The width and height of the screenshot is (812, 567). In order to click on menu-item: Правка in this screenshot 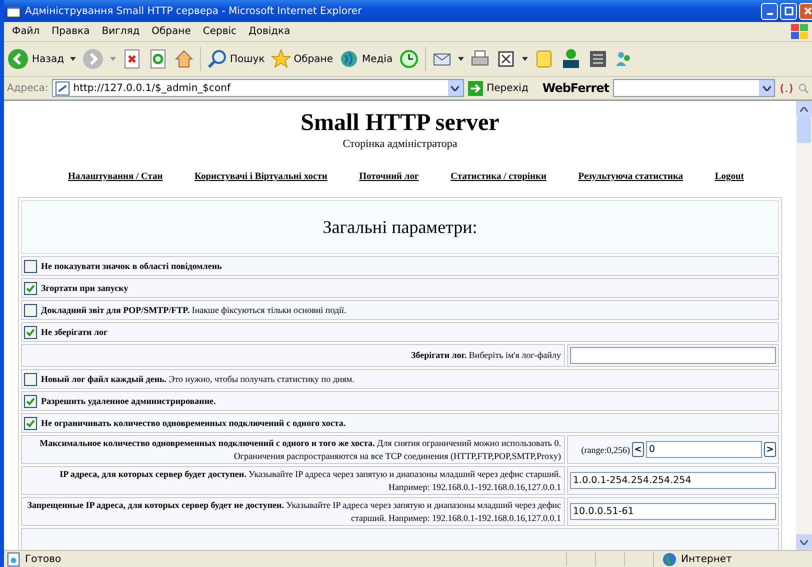, I will do `click(71, 31)`.